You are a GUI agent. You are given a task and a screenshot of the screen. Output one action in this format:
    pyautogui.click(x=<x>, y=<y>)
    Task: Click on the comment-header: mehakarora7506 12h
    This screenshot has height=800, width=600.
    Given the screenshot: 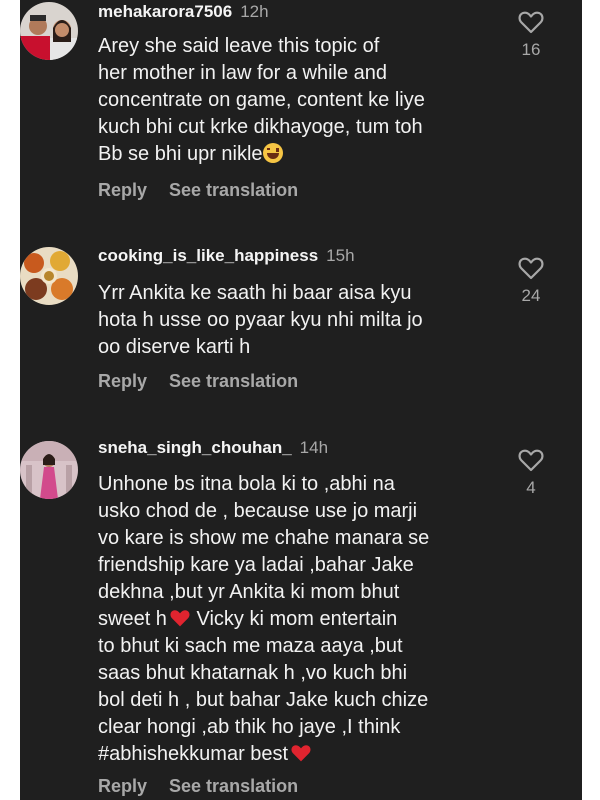 What is the action you would take?
    pyautogui.click(x=183, y=12)
    